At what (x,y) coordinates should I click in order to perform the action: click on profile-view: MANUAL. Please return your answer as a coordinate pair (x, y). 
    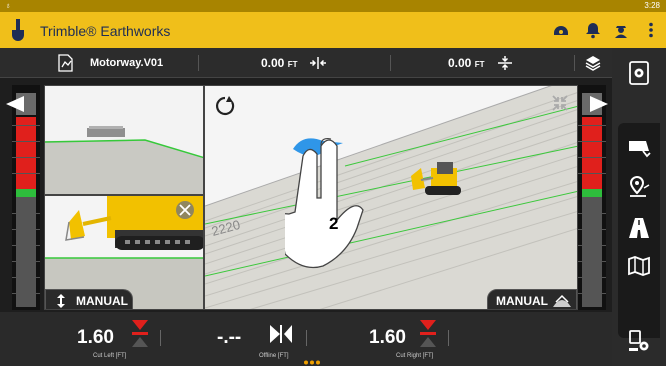
    Looking at the image, I should click on (124, 252).